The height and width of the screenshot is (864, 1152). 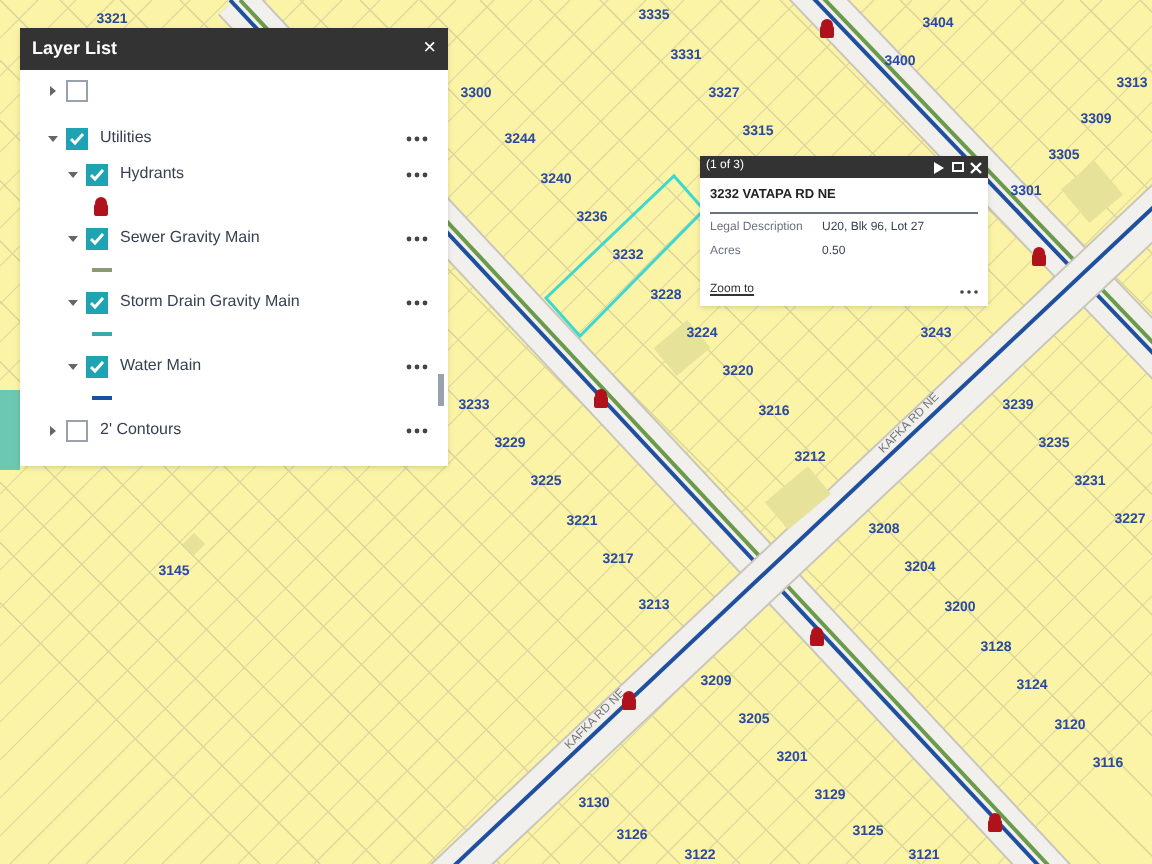 I want to click on scrollbar-thumb, so click(x=441, y=390).